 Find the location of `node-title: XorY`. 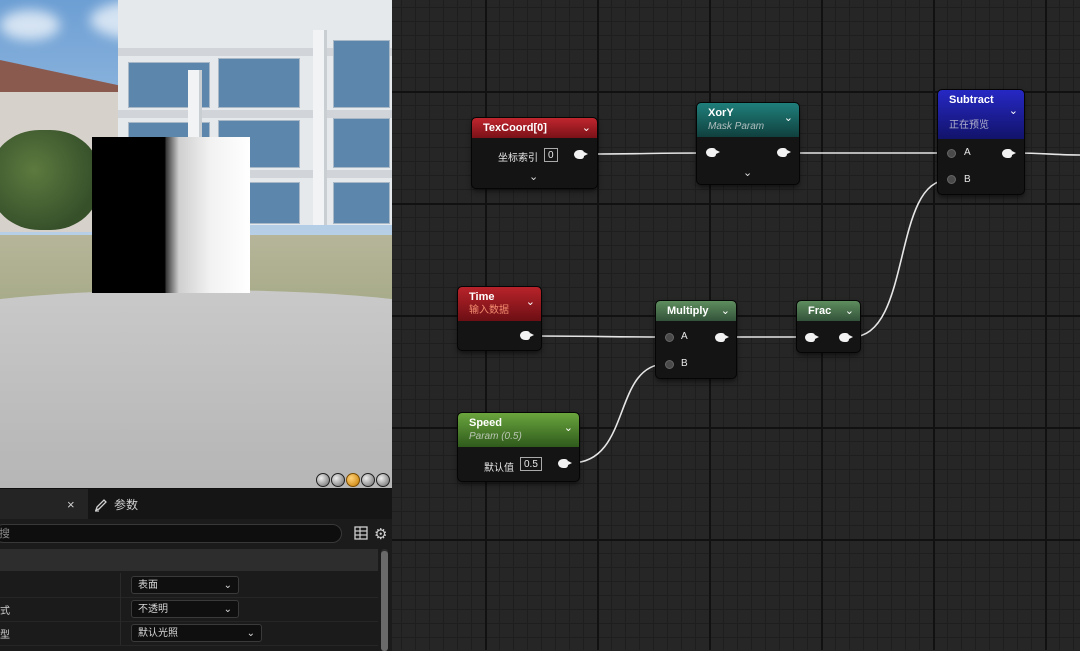

node-title: XorY is located at coordinates (721, 113).